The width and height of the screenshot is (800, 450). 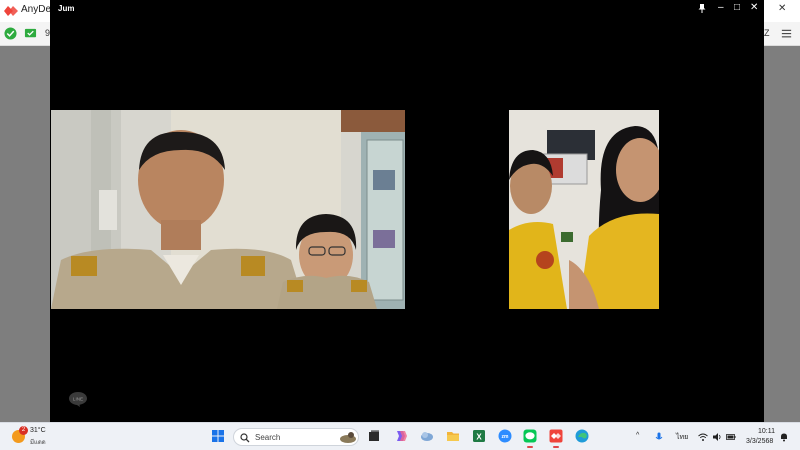 I want to click on edge-icon, so click(x=582, y=436).